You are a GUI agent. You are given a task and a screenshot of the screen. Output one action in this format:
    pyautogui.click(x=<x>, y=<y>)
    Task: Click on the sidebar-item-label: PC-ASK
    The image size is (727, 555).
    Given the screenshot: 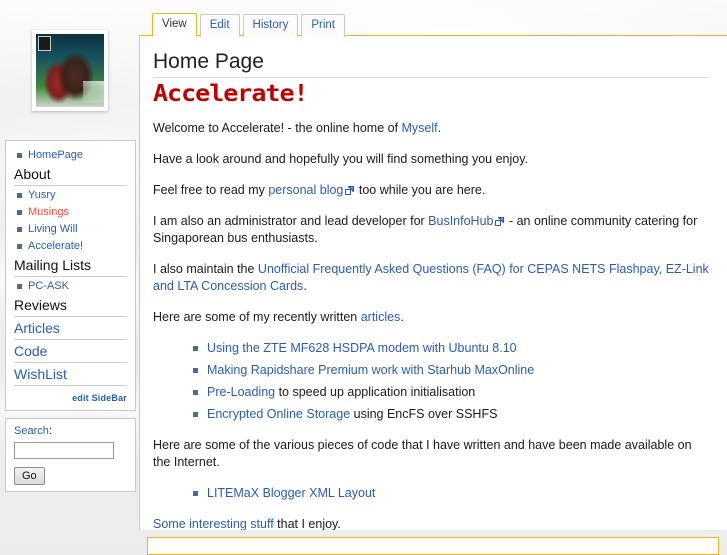 What is the action you would take?
    pyautogui.click(x=48, y=286)
    